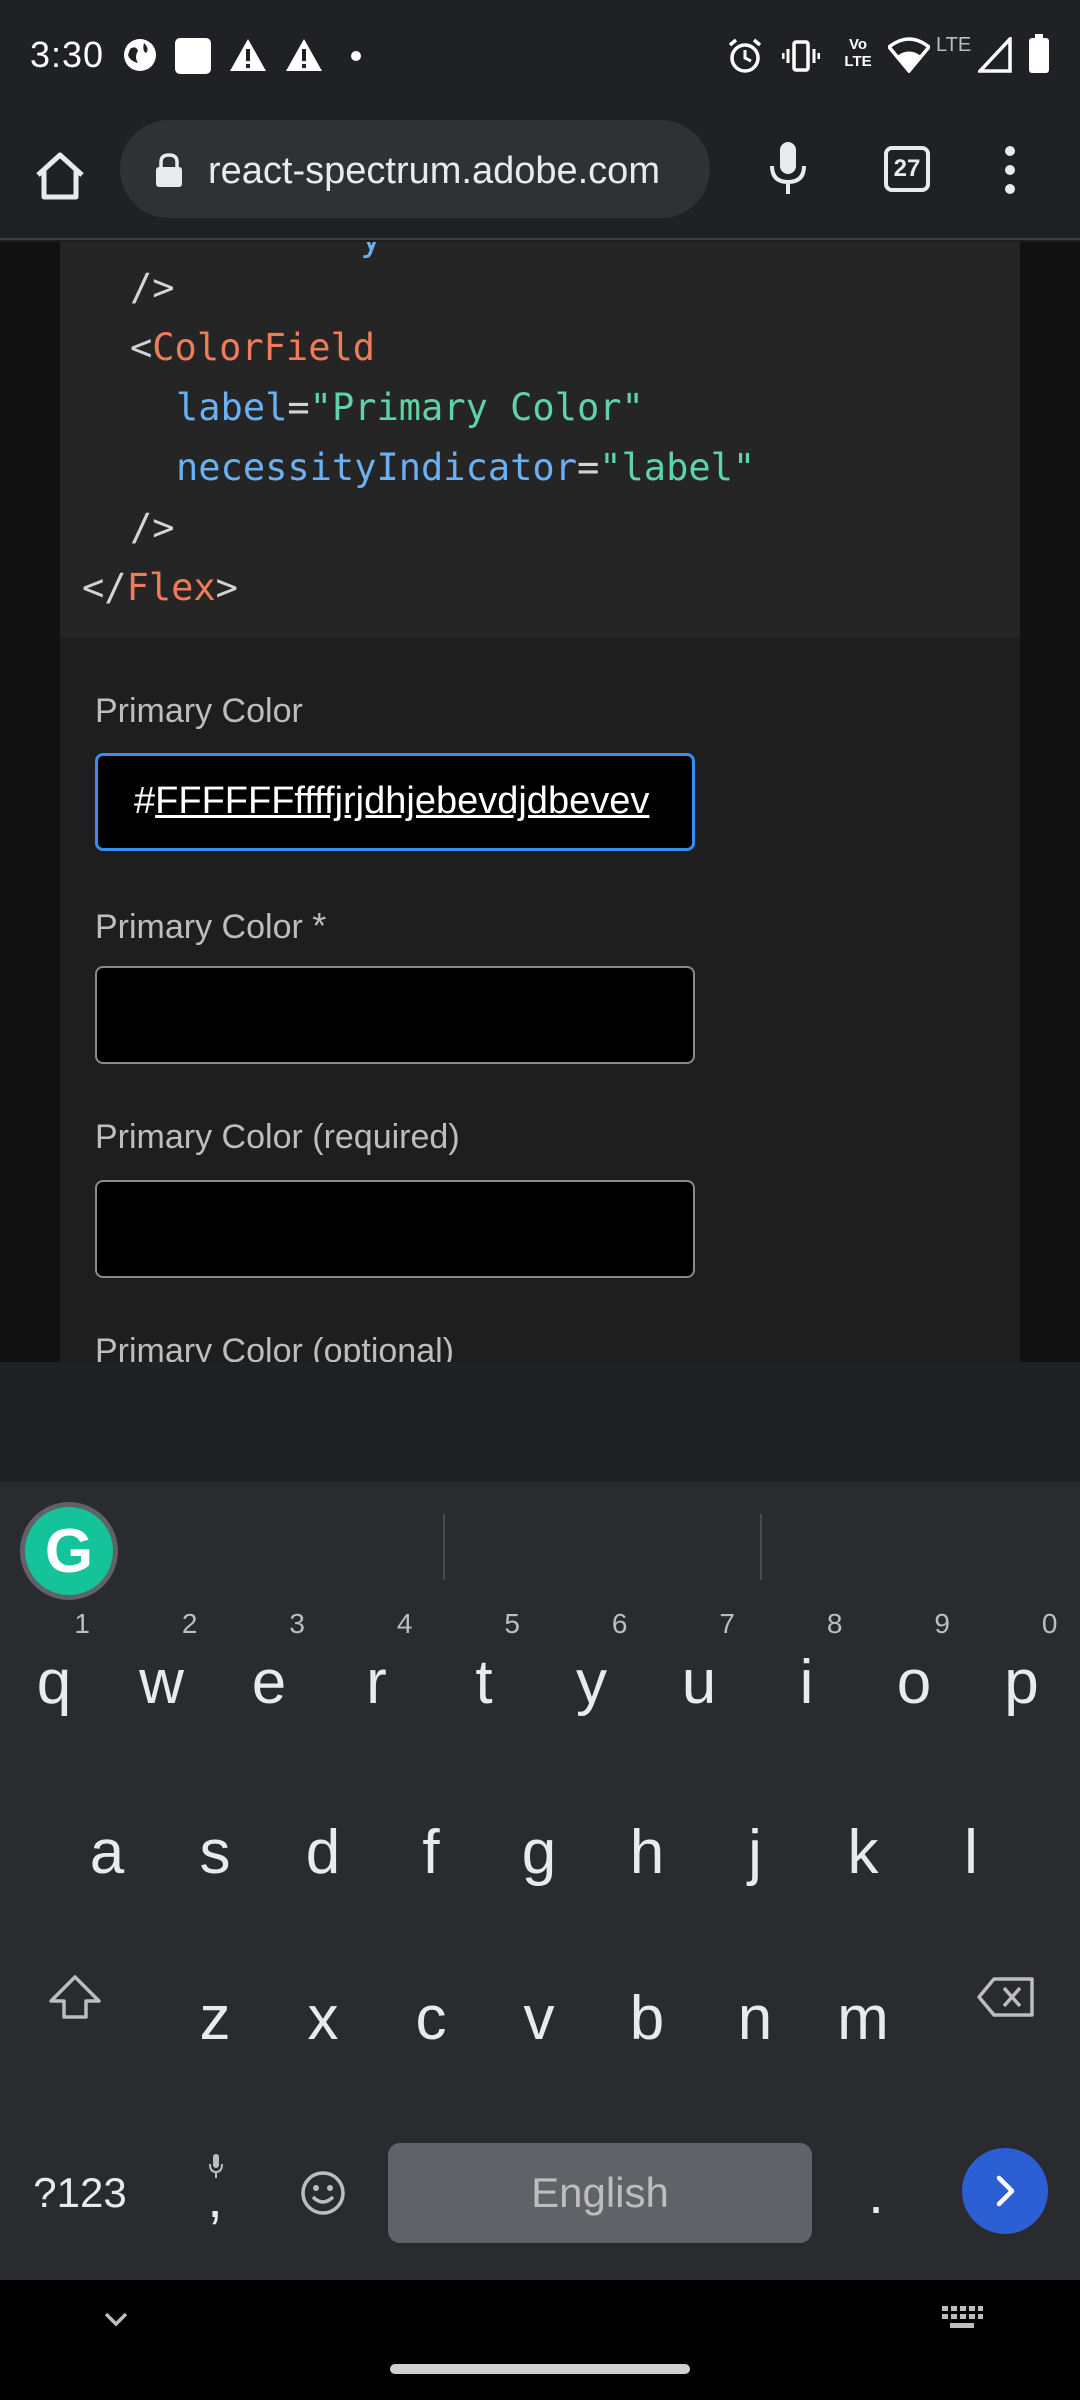 This screenshot has height=2400, width=1080. What do you see at coordinates (942, 1623) in the screenshot?
I see `key-number-hint: 9` at bounding box center [942, 1623].